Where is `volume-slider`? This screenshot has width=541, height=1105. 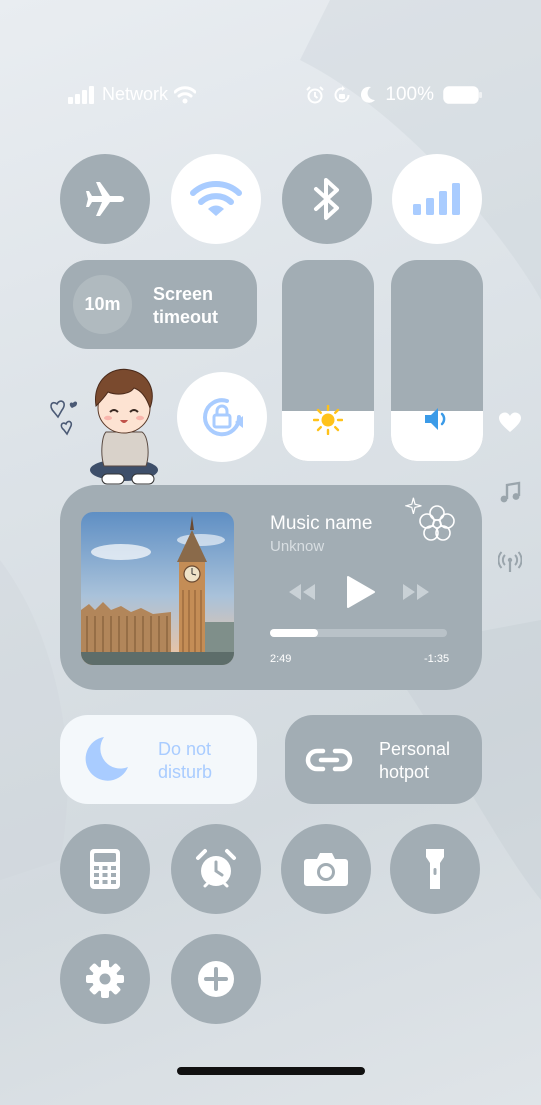
volume-slider is located at coordinates (437, 360).